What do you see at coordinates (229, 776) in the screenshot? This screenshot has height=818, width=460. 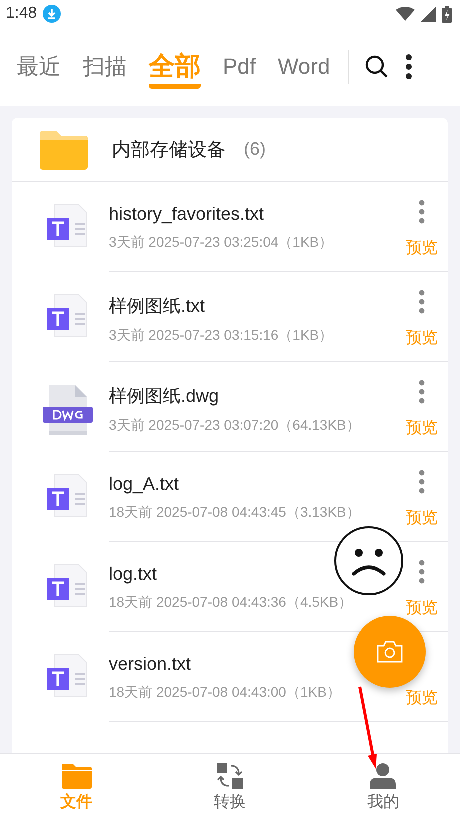 I see `convert-icon` at bounding box center [229, 776].